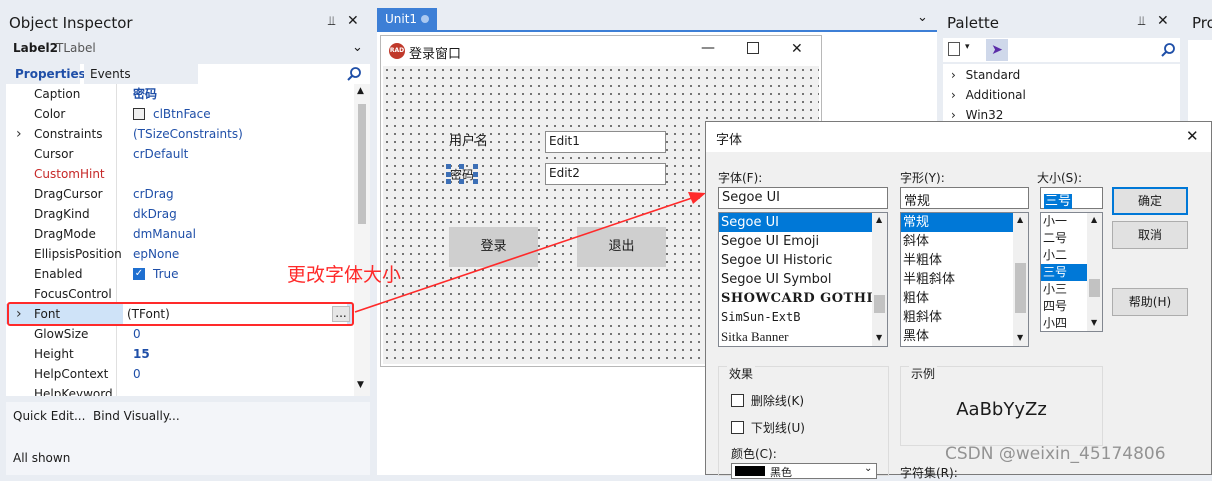  Describe the element at coordinates (767, 400) in the screenshot. I see `strikeout-checkbox: 删除线(K)` at that location.